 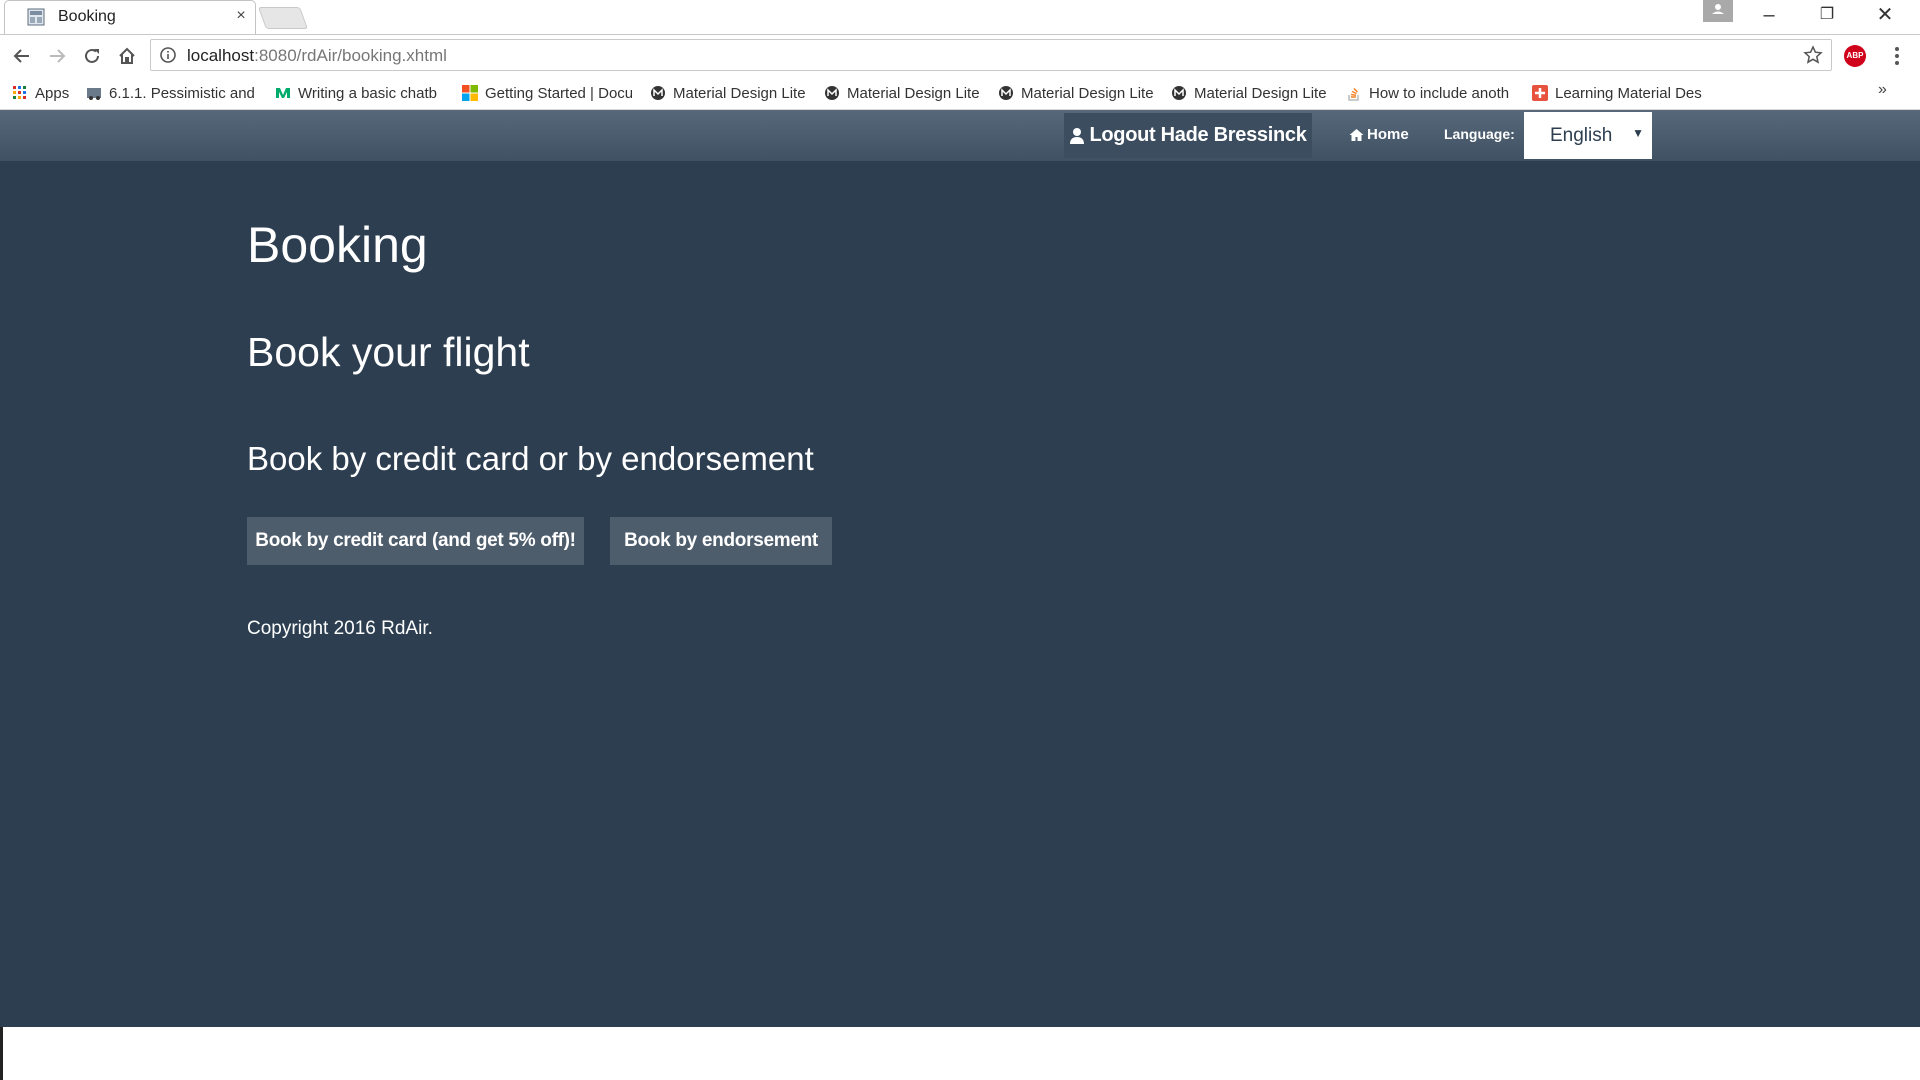 What do you see at coordinates (1388, 134) in the screenshot?
I see `home-label: Home` at bounding box center [1388, 134].